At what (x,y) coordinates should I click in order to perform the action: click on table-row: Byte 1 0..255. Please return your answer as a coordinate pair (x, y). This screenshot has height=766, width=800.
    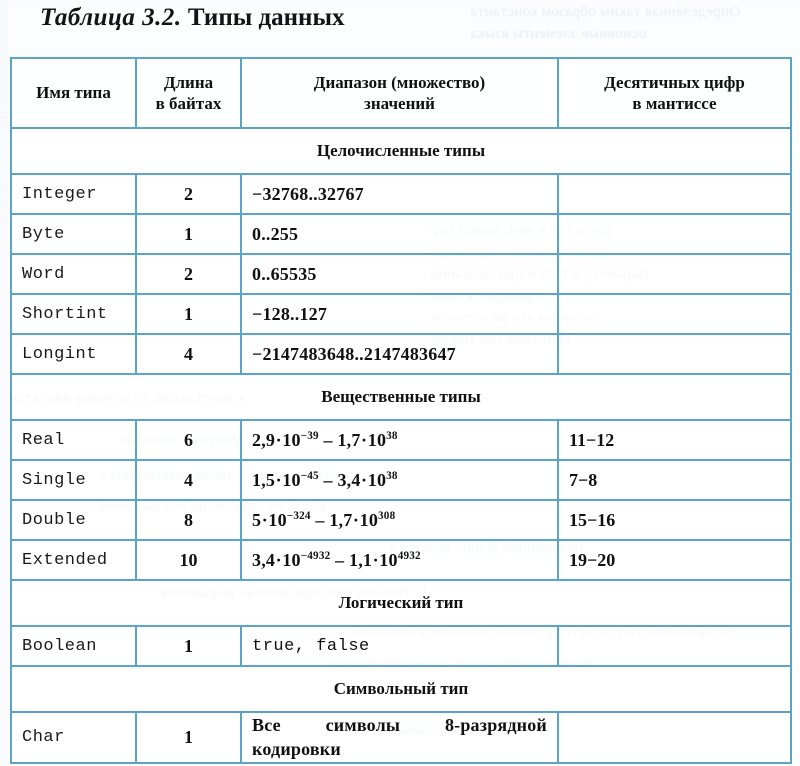
    Looking at the image, I should click on (401, 234).